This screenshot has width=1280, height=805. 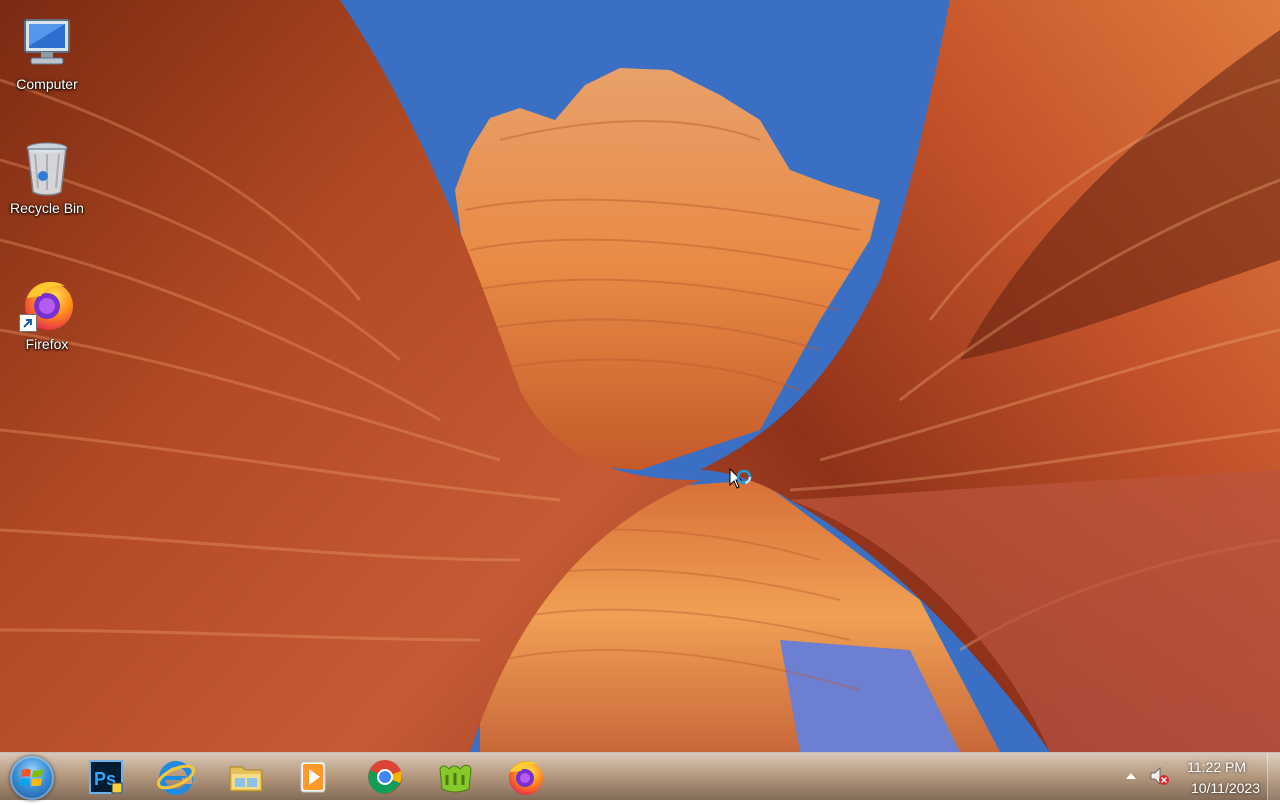 I want to click on taskbar-photoshop-button: Ps, so click(x=106, y=777).